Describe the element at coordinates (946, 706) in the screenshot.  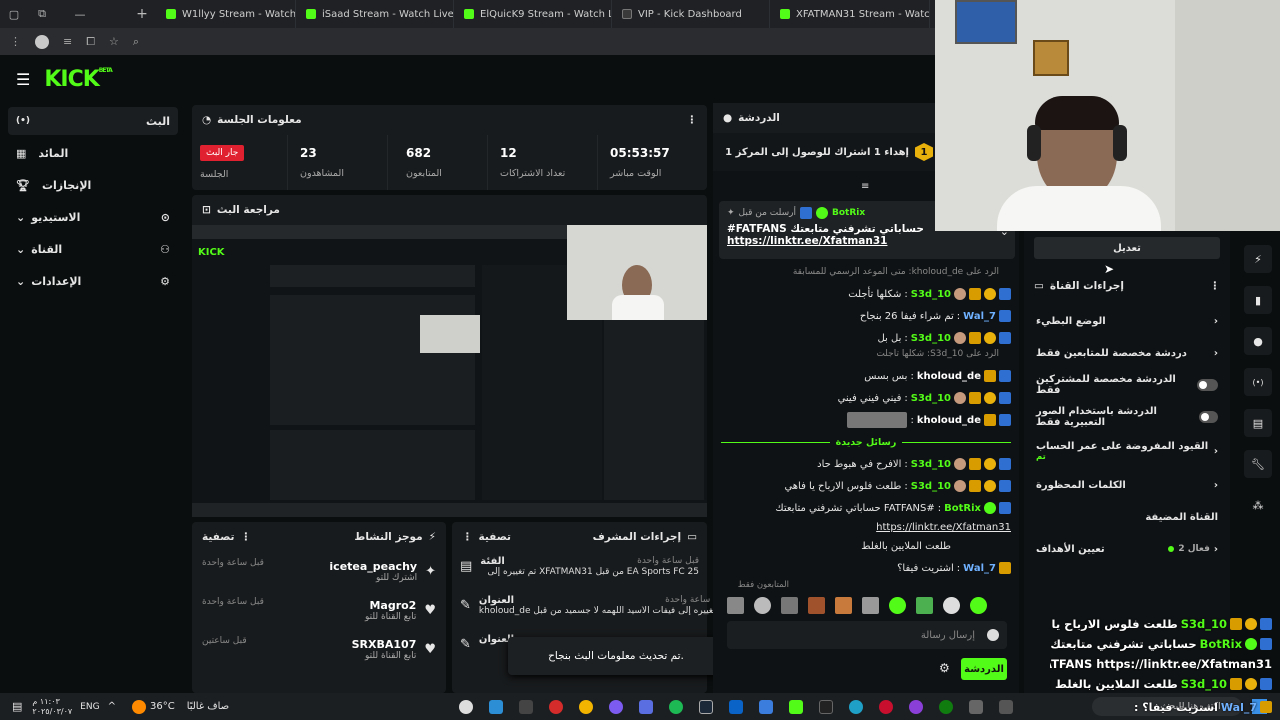
I see `xbox-icon` at that location.